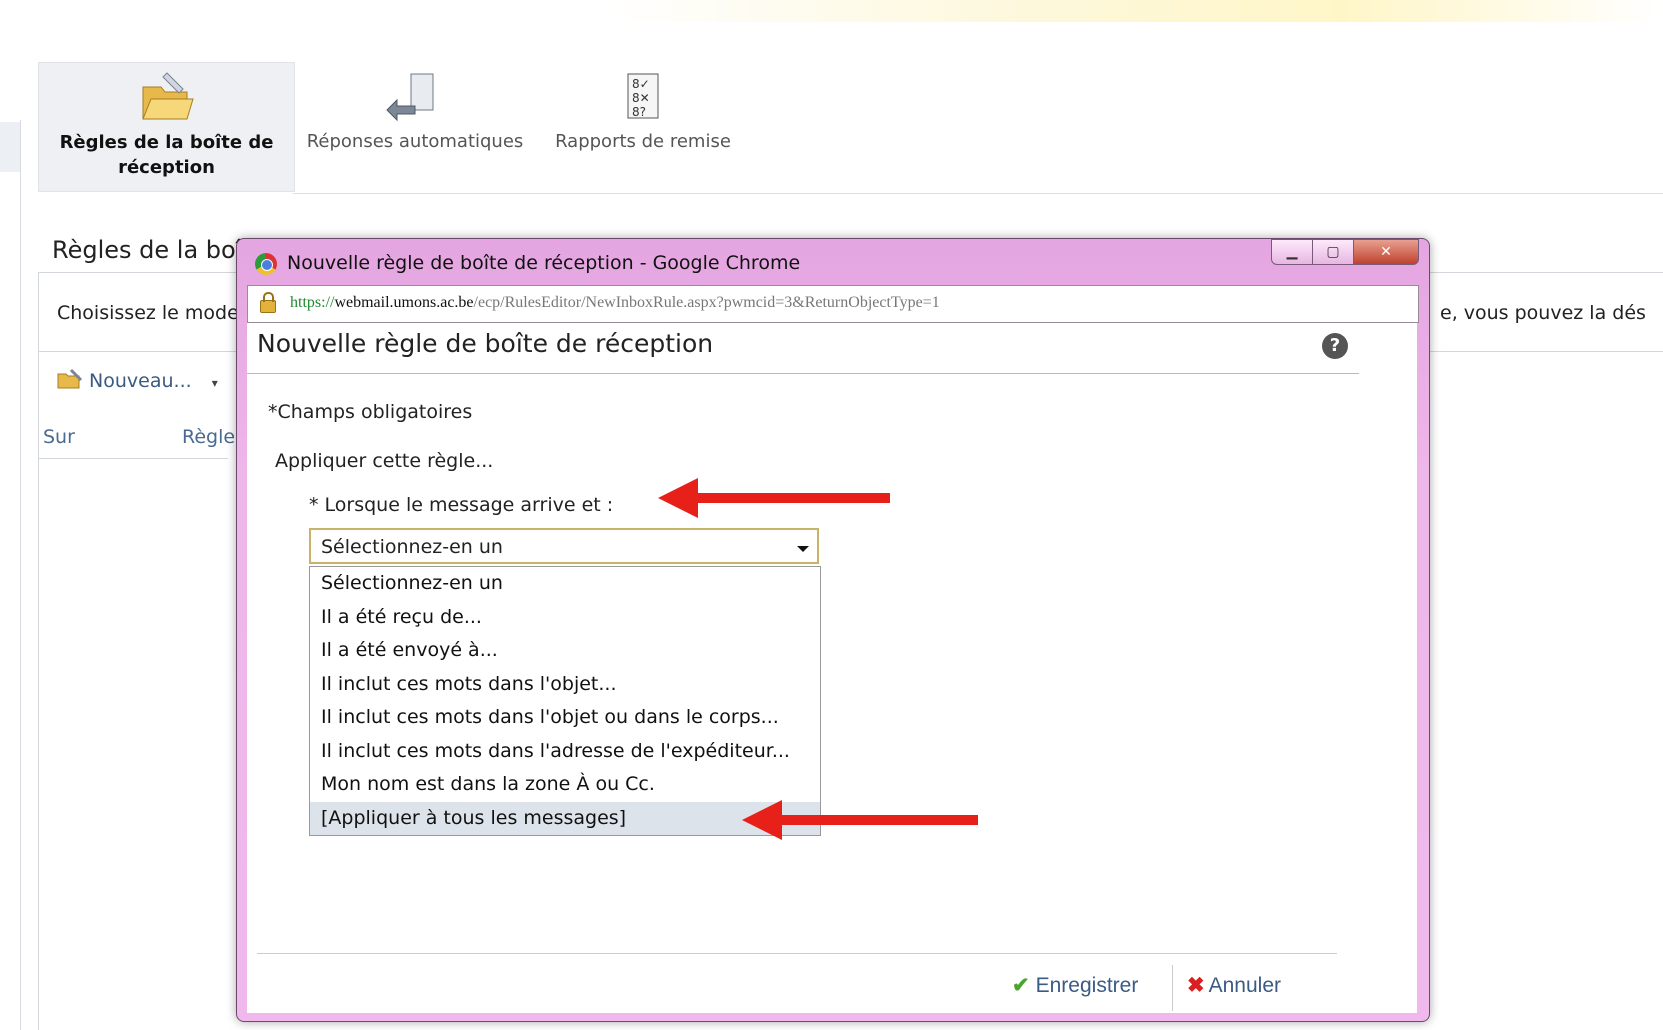 The image size is (1663, 1030). Describe the element at coordinates (215, 383) in the screenshot. I see `chevron-down-icon: ▾` at that location.